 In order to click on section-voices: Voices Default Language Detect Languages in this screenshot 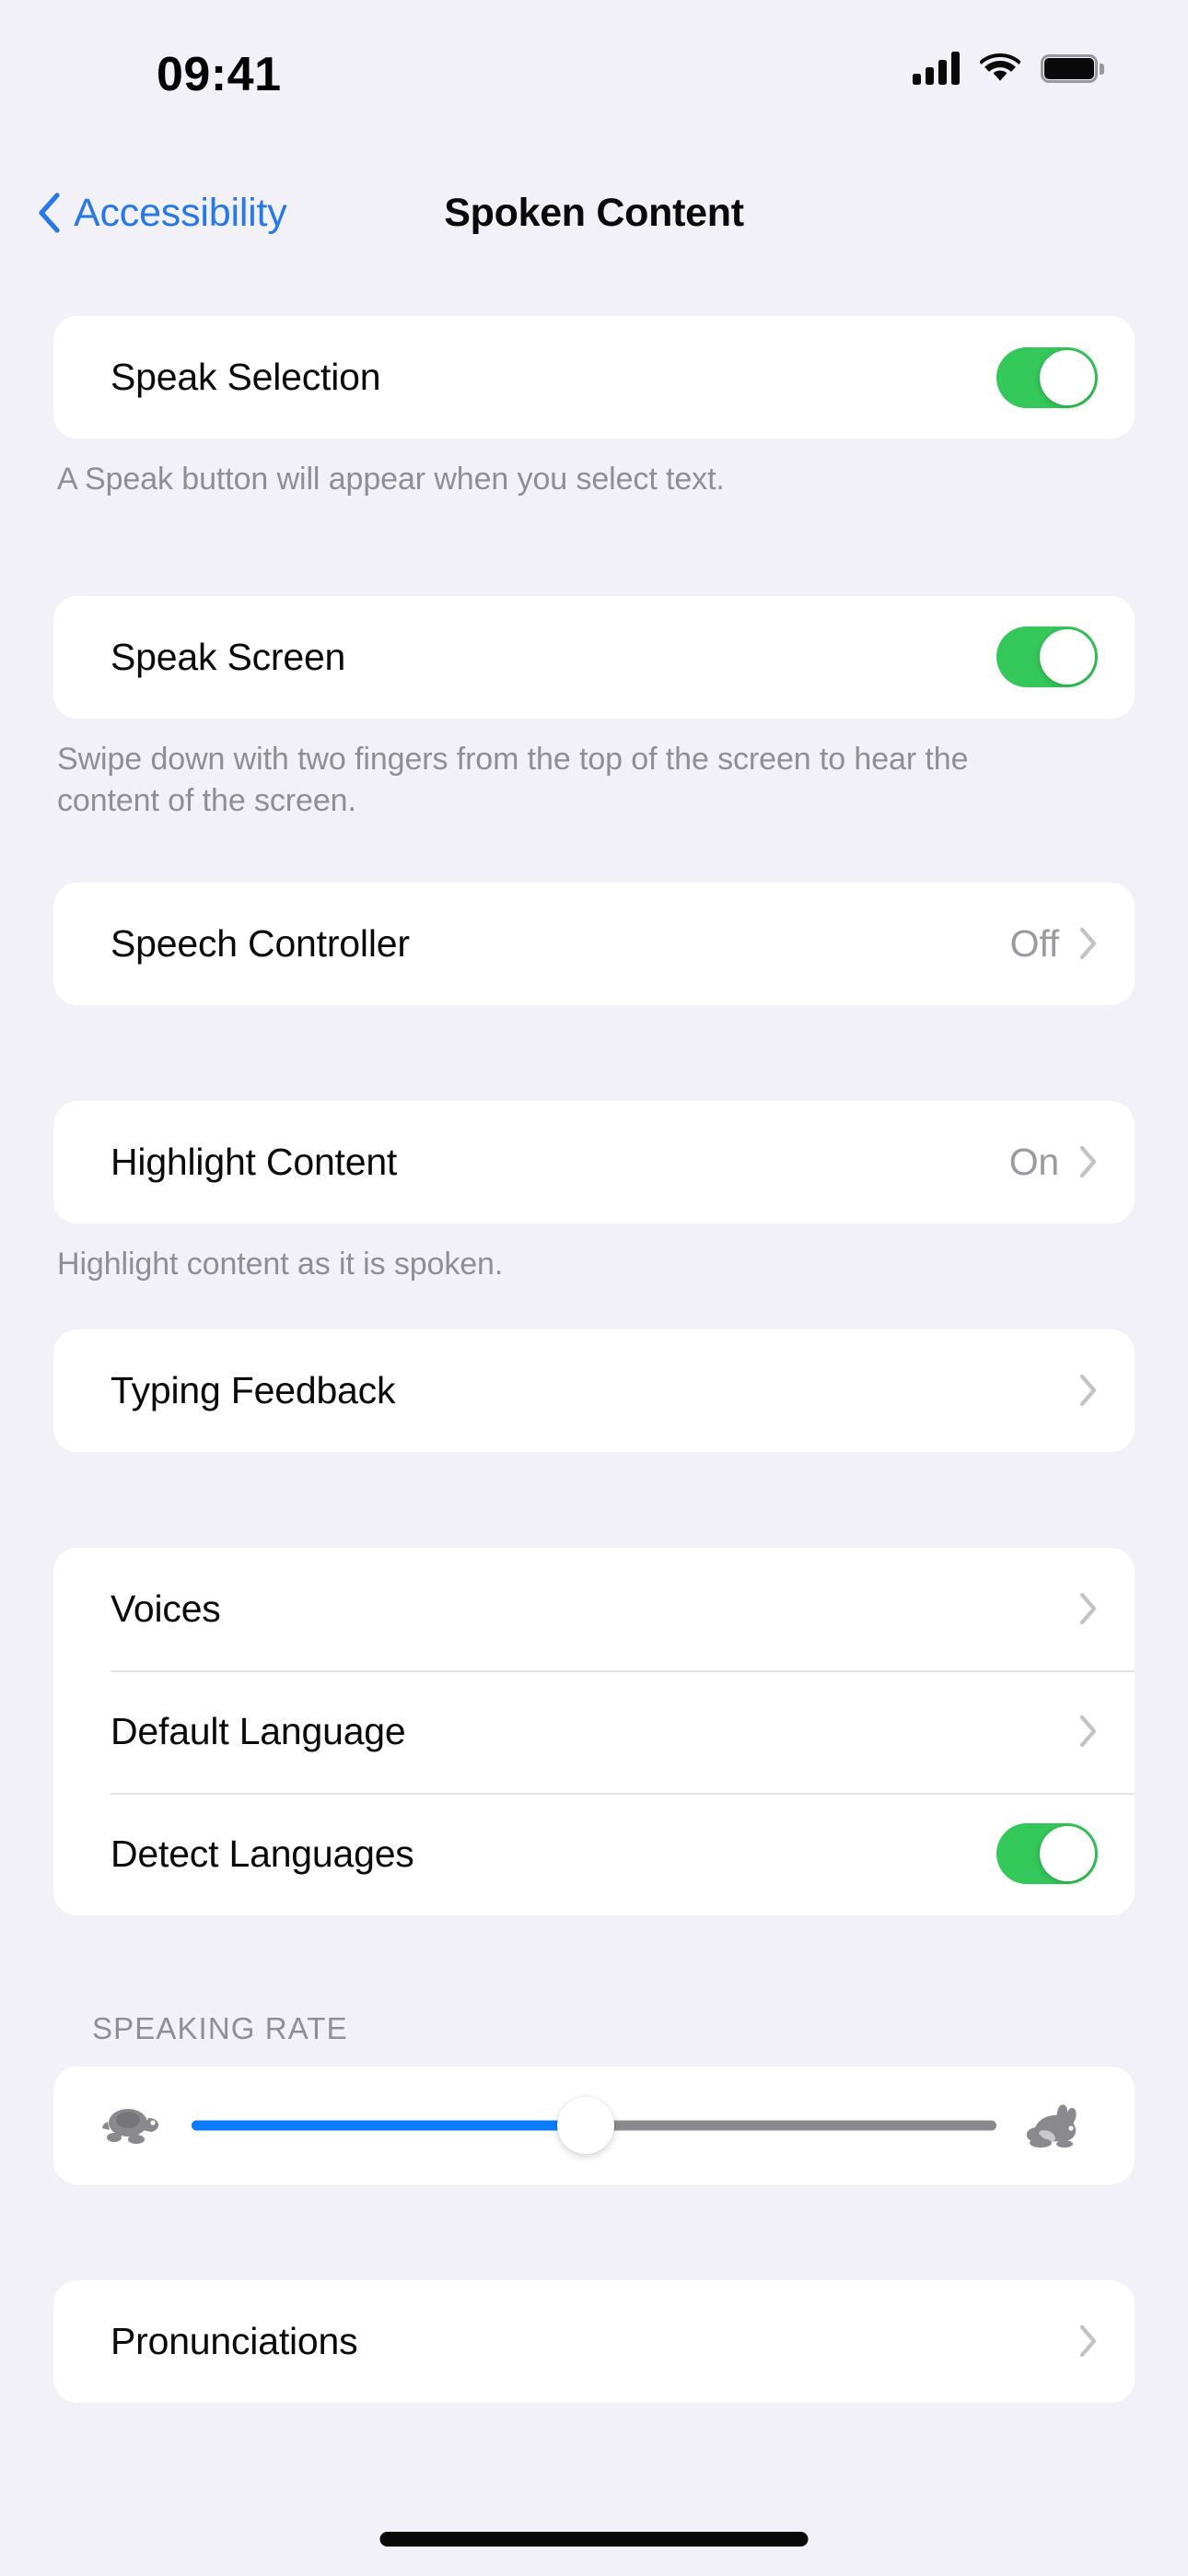, I will do `click(594, 1731)`.